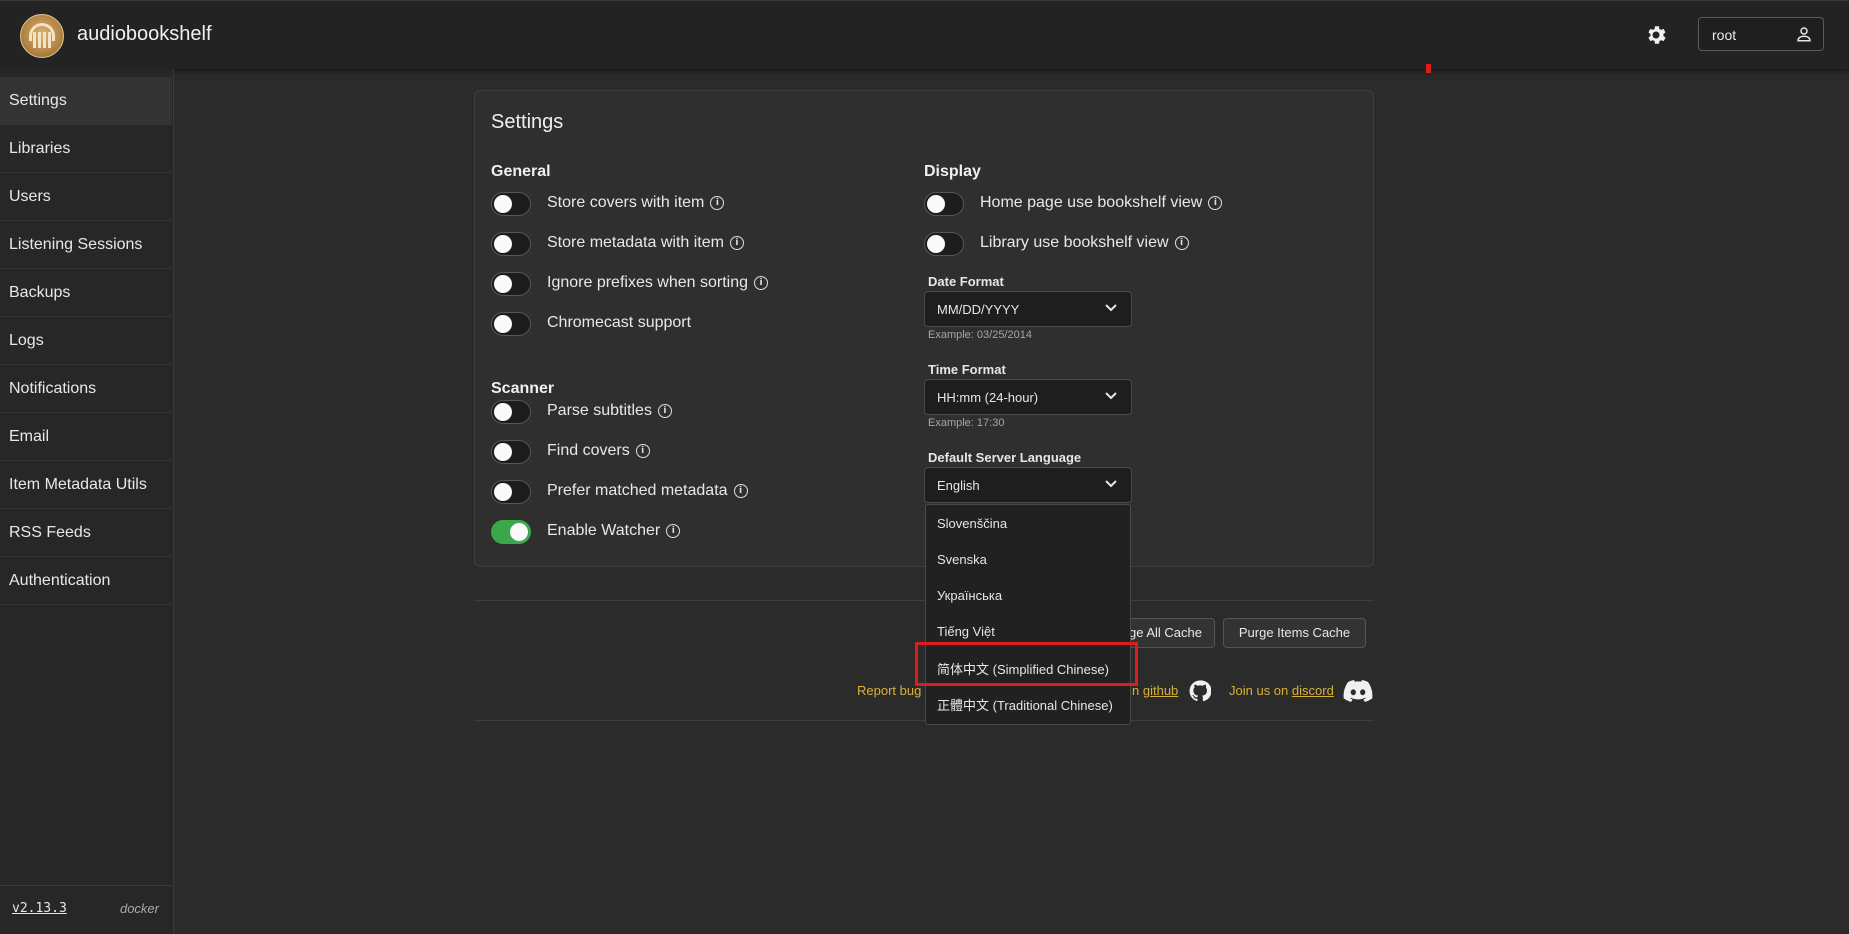 This screenshot has height=934, width=1849. Describe the element at coordinates (626, 202) in the screenshot. I see `store-covers-label: Store covers with item` at that location.